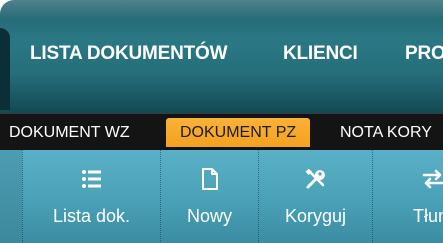 This screenshot has height=243, width=443. Describe the element at coordinates (221, 10) in the screenshot. I see `nav-shine-decoration` at that location.